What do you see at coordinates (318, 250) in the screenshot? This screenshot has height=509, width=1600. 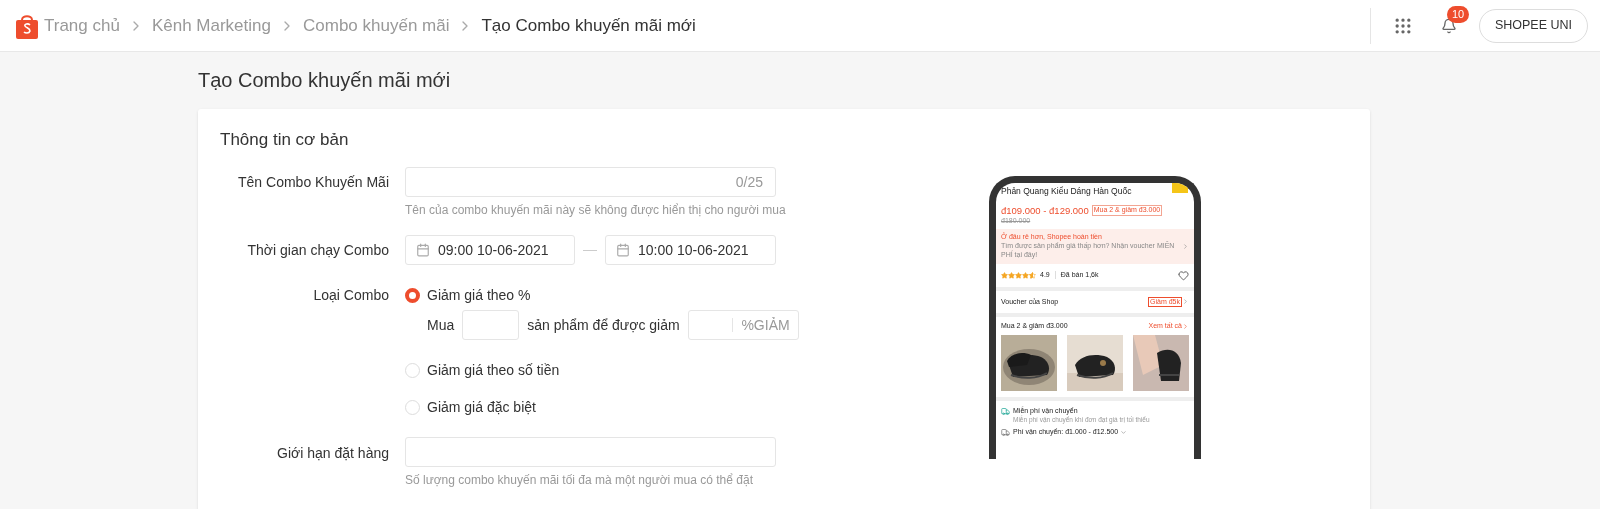 I see `field-label: Thời gian chạy Combo` at bounding box center [318, 250].